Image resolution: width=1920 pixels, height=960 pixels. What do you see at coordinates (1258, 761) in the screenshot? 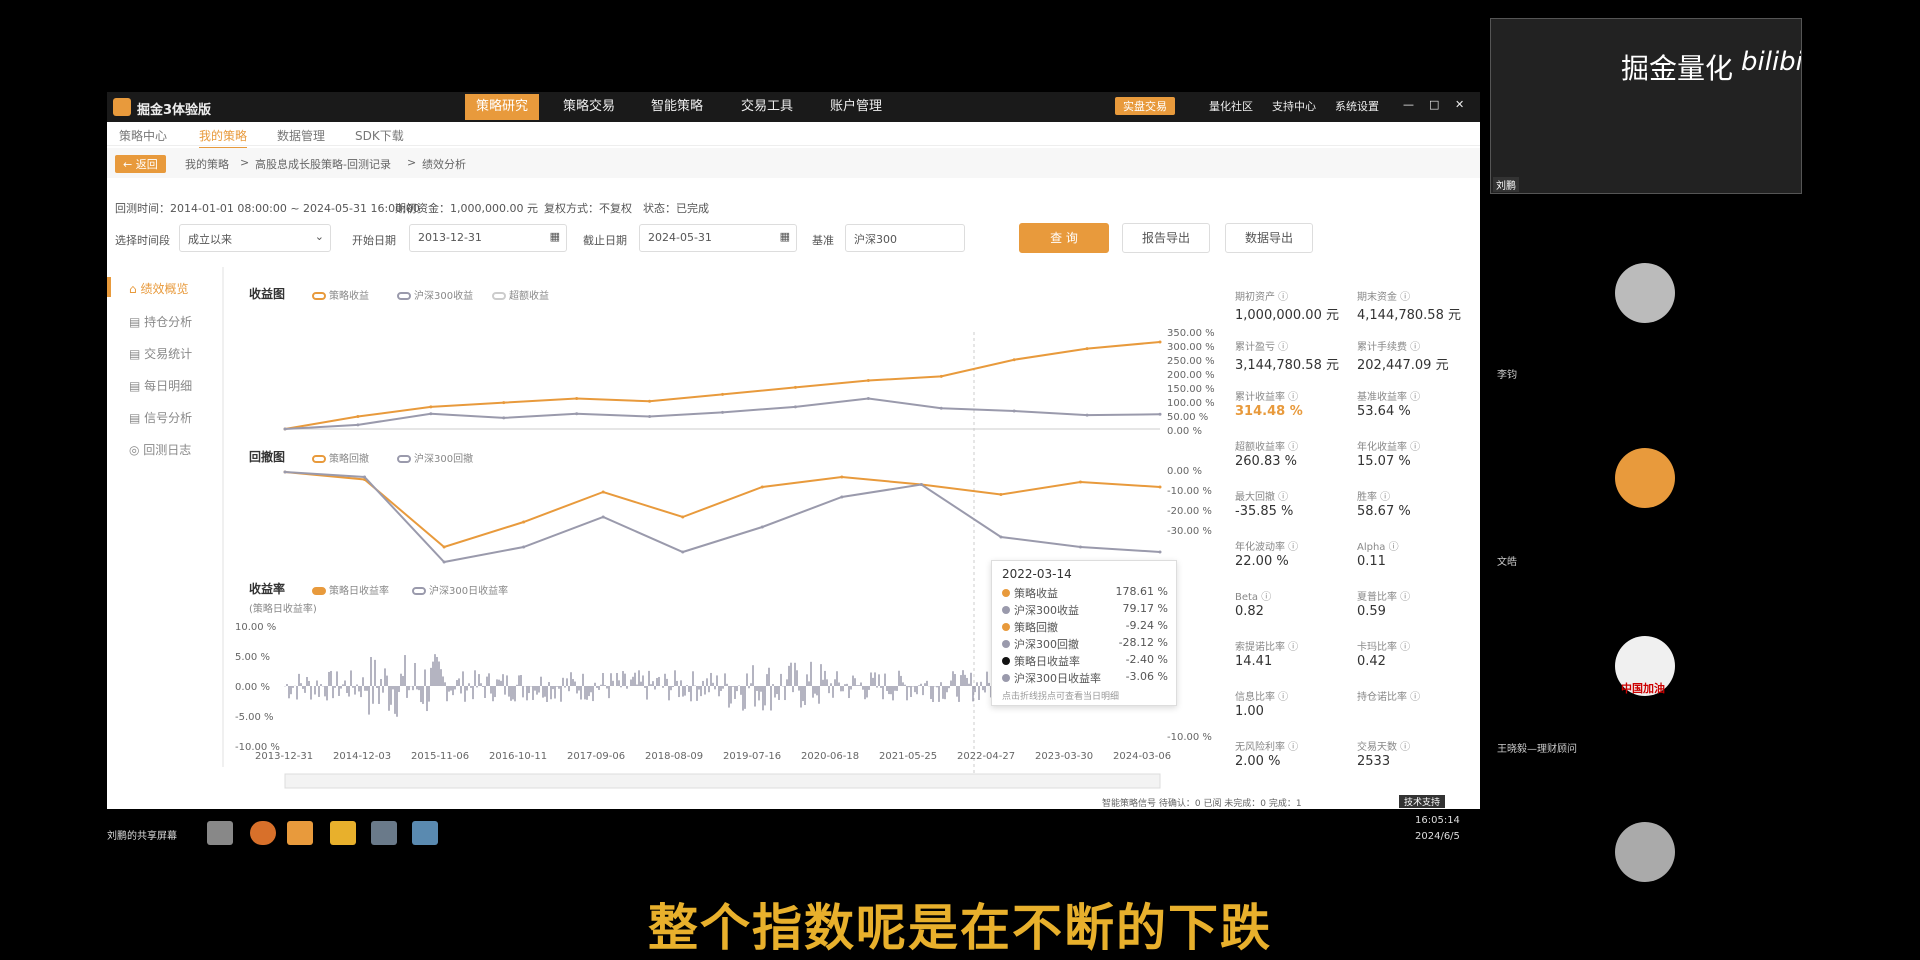
I see `metric-value: 2.00 %` at bounding box center [1258, 761].